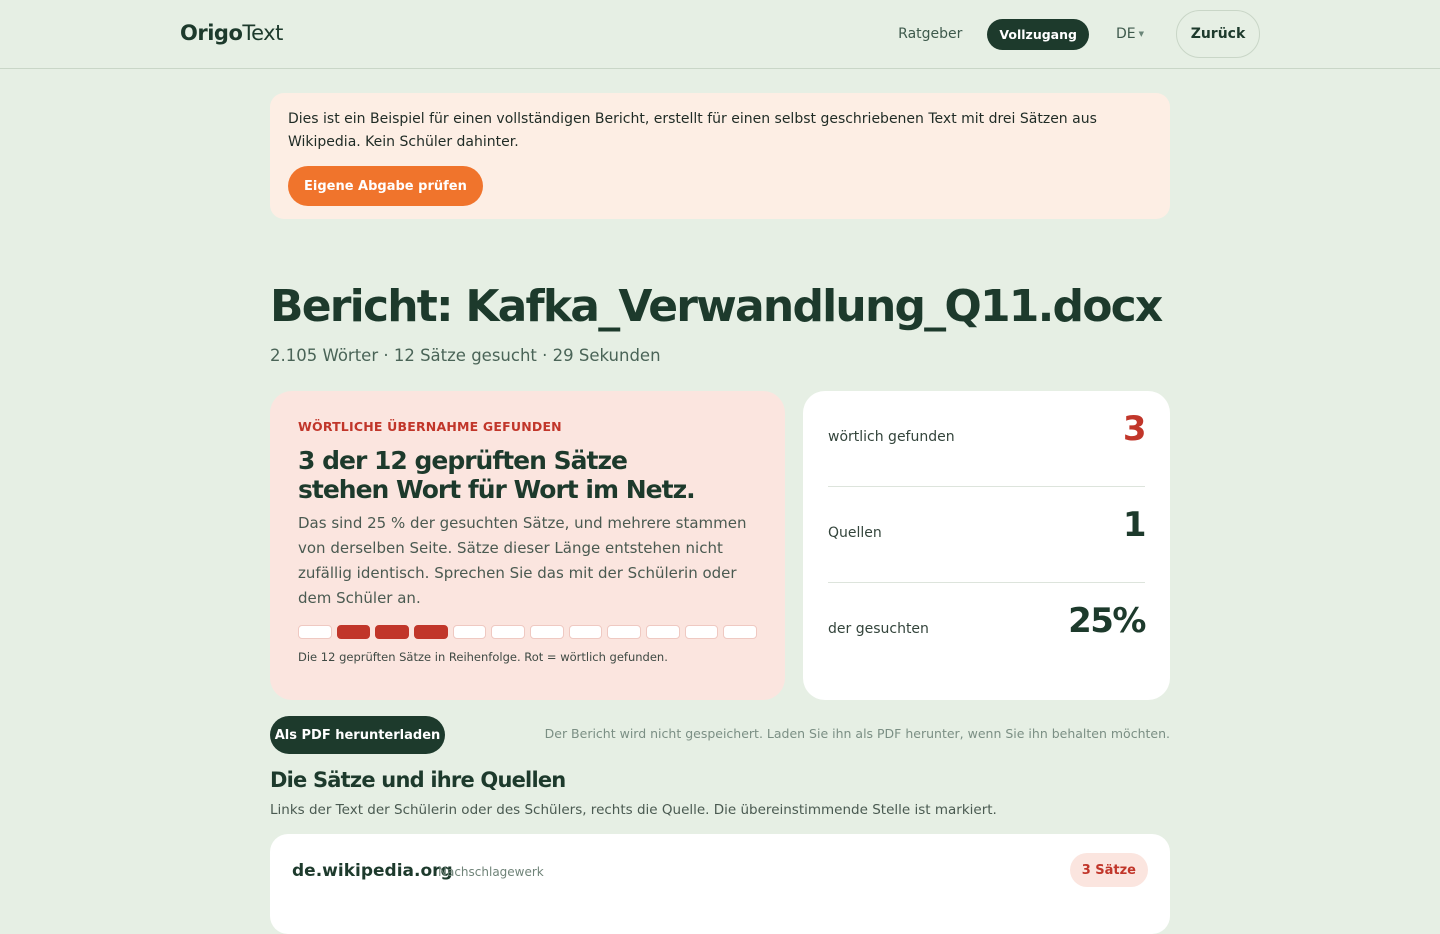  I want to click on stat-label: der gesuchten, so click(878, 629).